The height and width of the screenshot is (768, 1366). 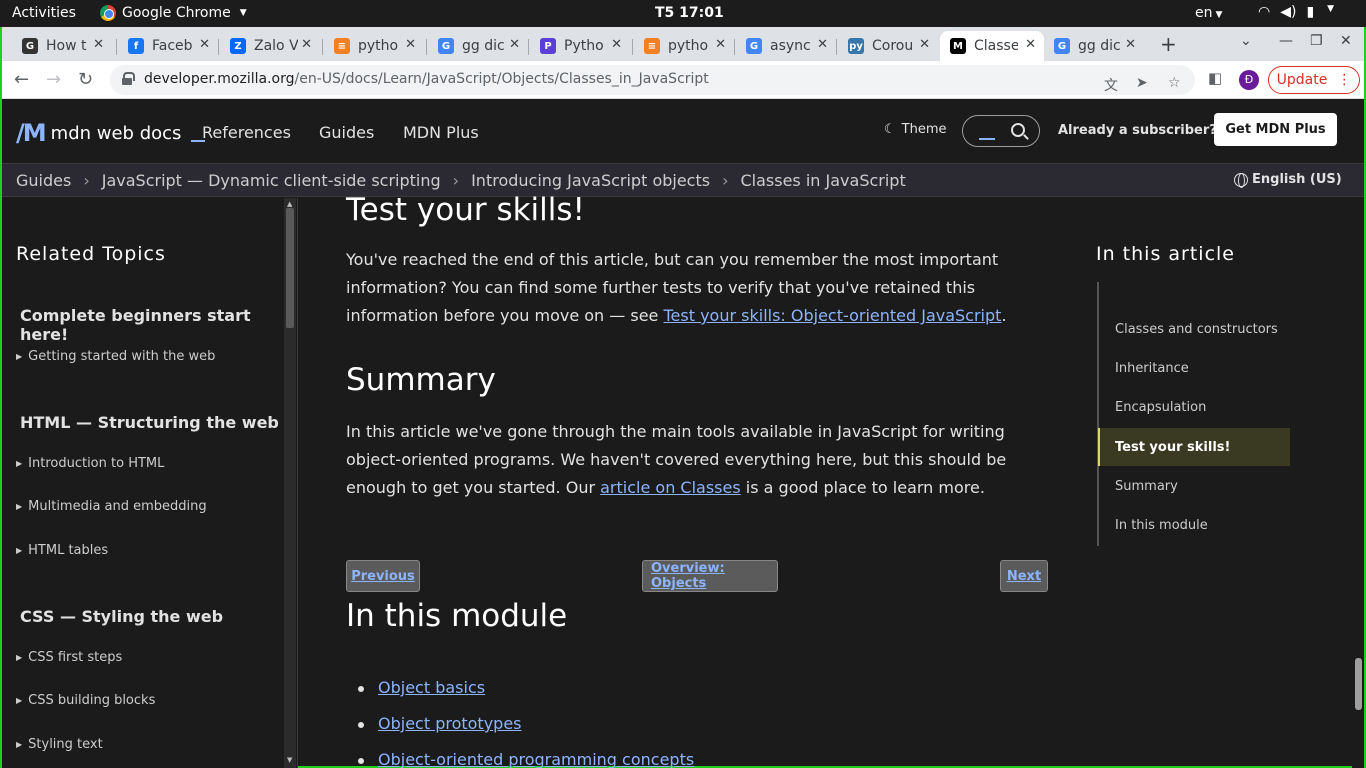 I want to click on get-mdn-plus-button: Get MDN Plus, so click(x=1275, y=129).